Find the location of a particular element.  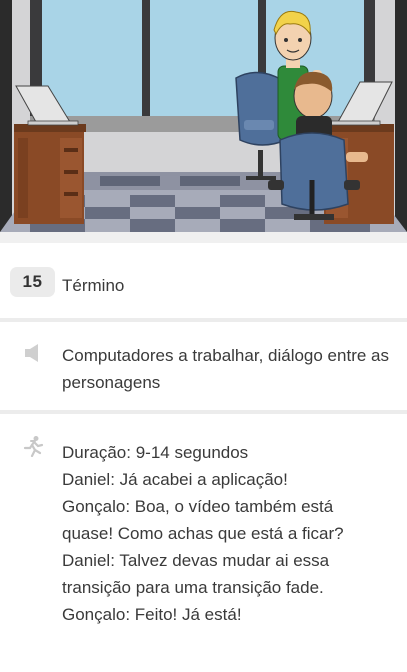

speaker-icon is located at coordinates (33, 355).